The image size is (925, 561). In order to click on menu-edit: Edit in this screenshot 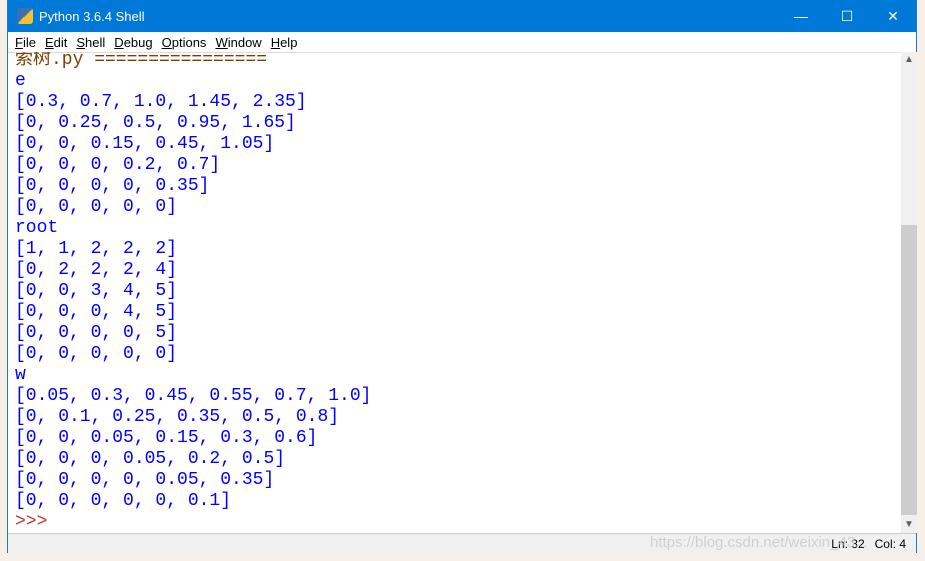, I will do `click(56, 42)`.